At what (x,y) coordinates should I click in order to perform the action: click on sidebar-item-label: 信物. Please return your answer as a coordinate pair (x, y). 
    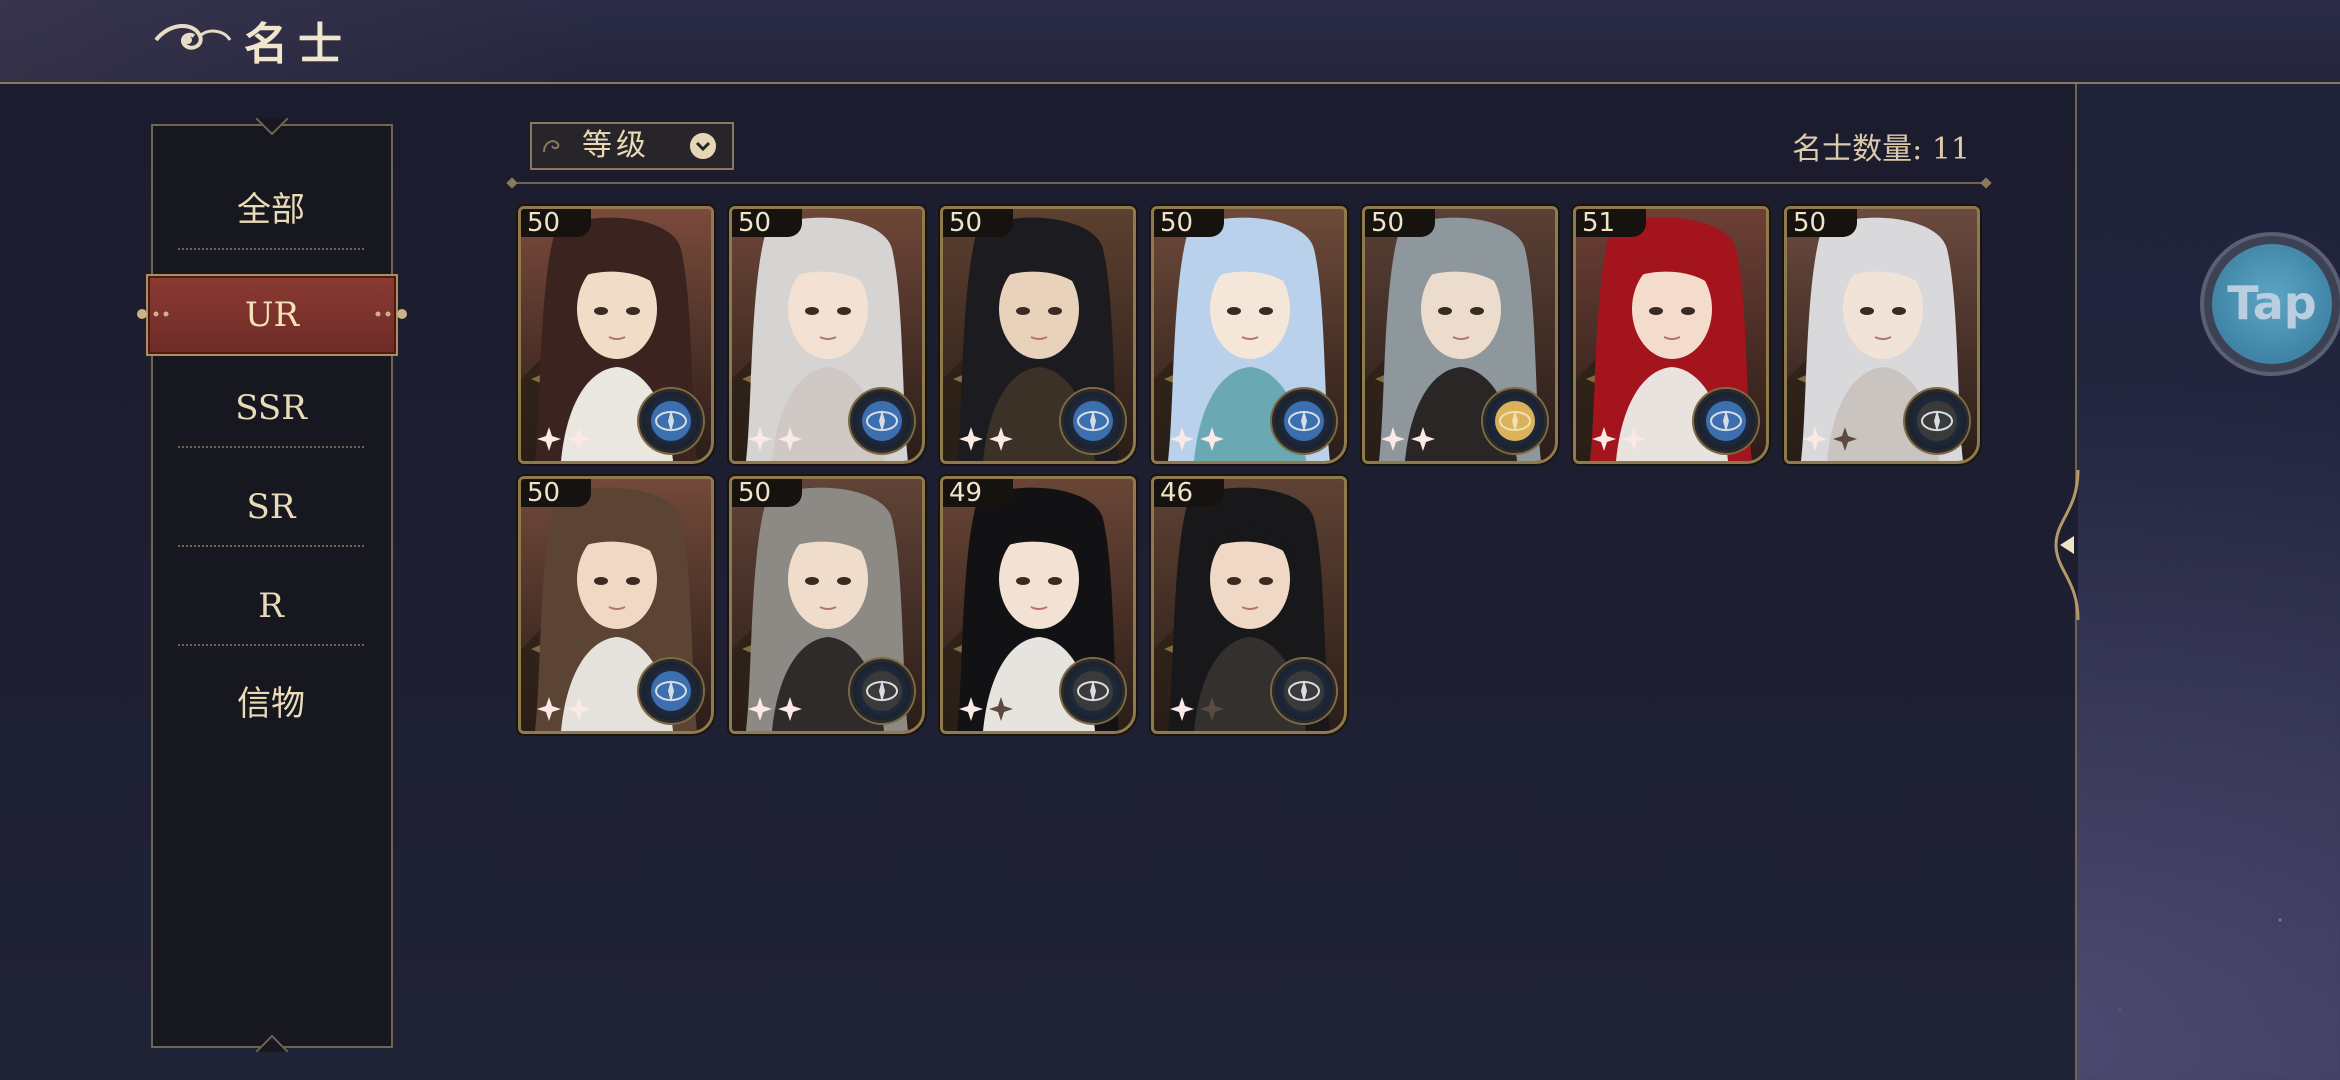
    Looking at the image, I should click on (271, 704).